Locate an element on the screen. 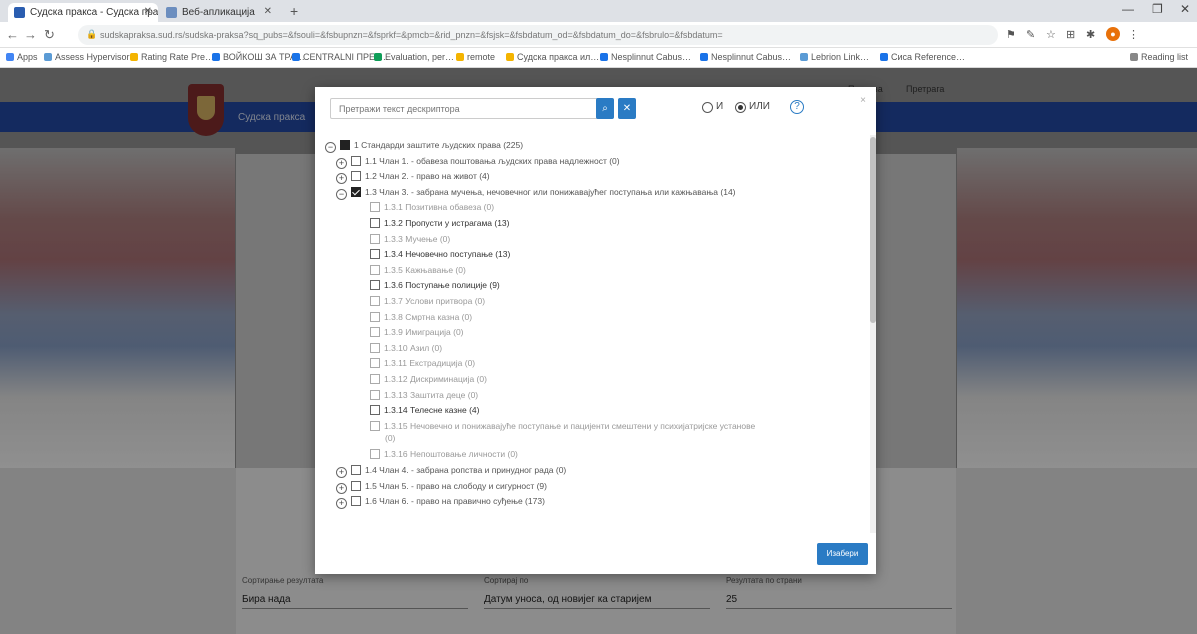  search-button: ⌕ is located at coordinates (605, 108).